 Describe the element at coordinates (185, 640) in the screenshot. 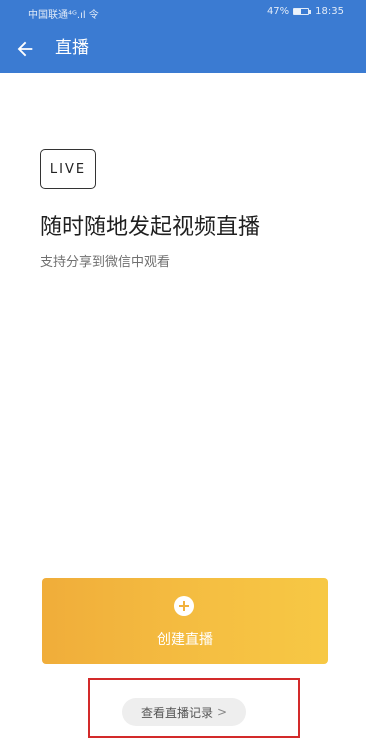

I see `create-live-label: 创建直播` at that location.